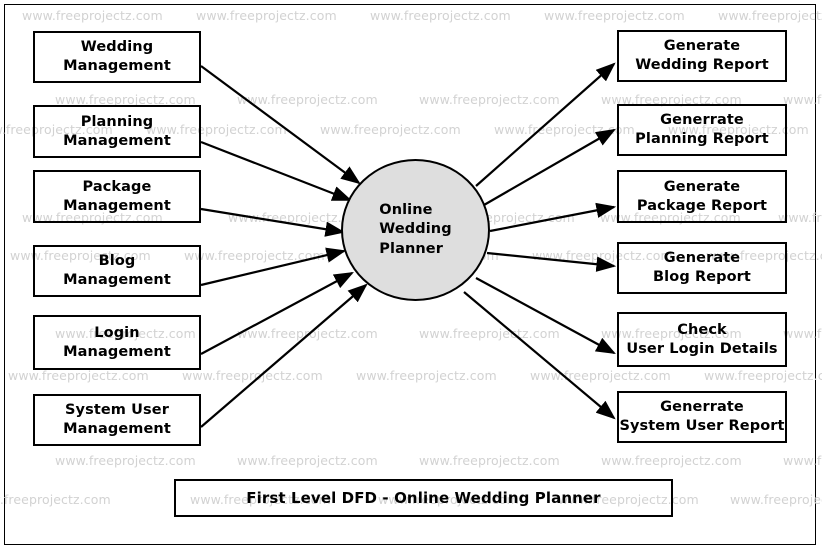 The width and height of the screenshot is (822, 551). I want to click on entity-label: Generate Package Report, so click(702, 196).